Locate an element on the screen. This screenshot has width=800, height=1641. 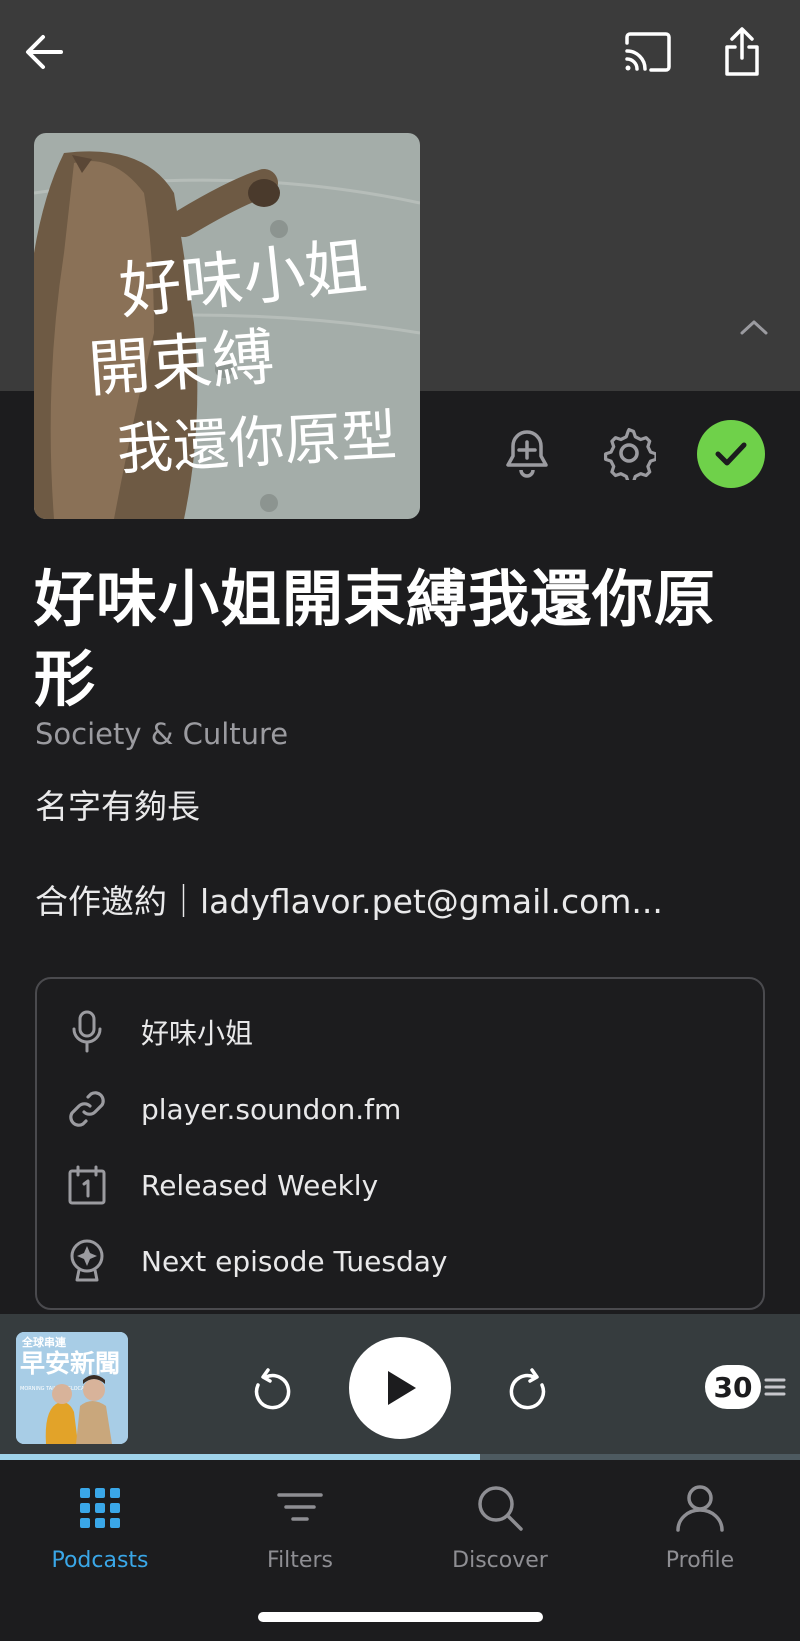
collapse-button is located at coordinates (754, 327).